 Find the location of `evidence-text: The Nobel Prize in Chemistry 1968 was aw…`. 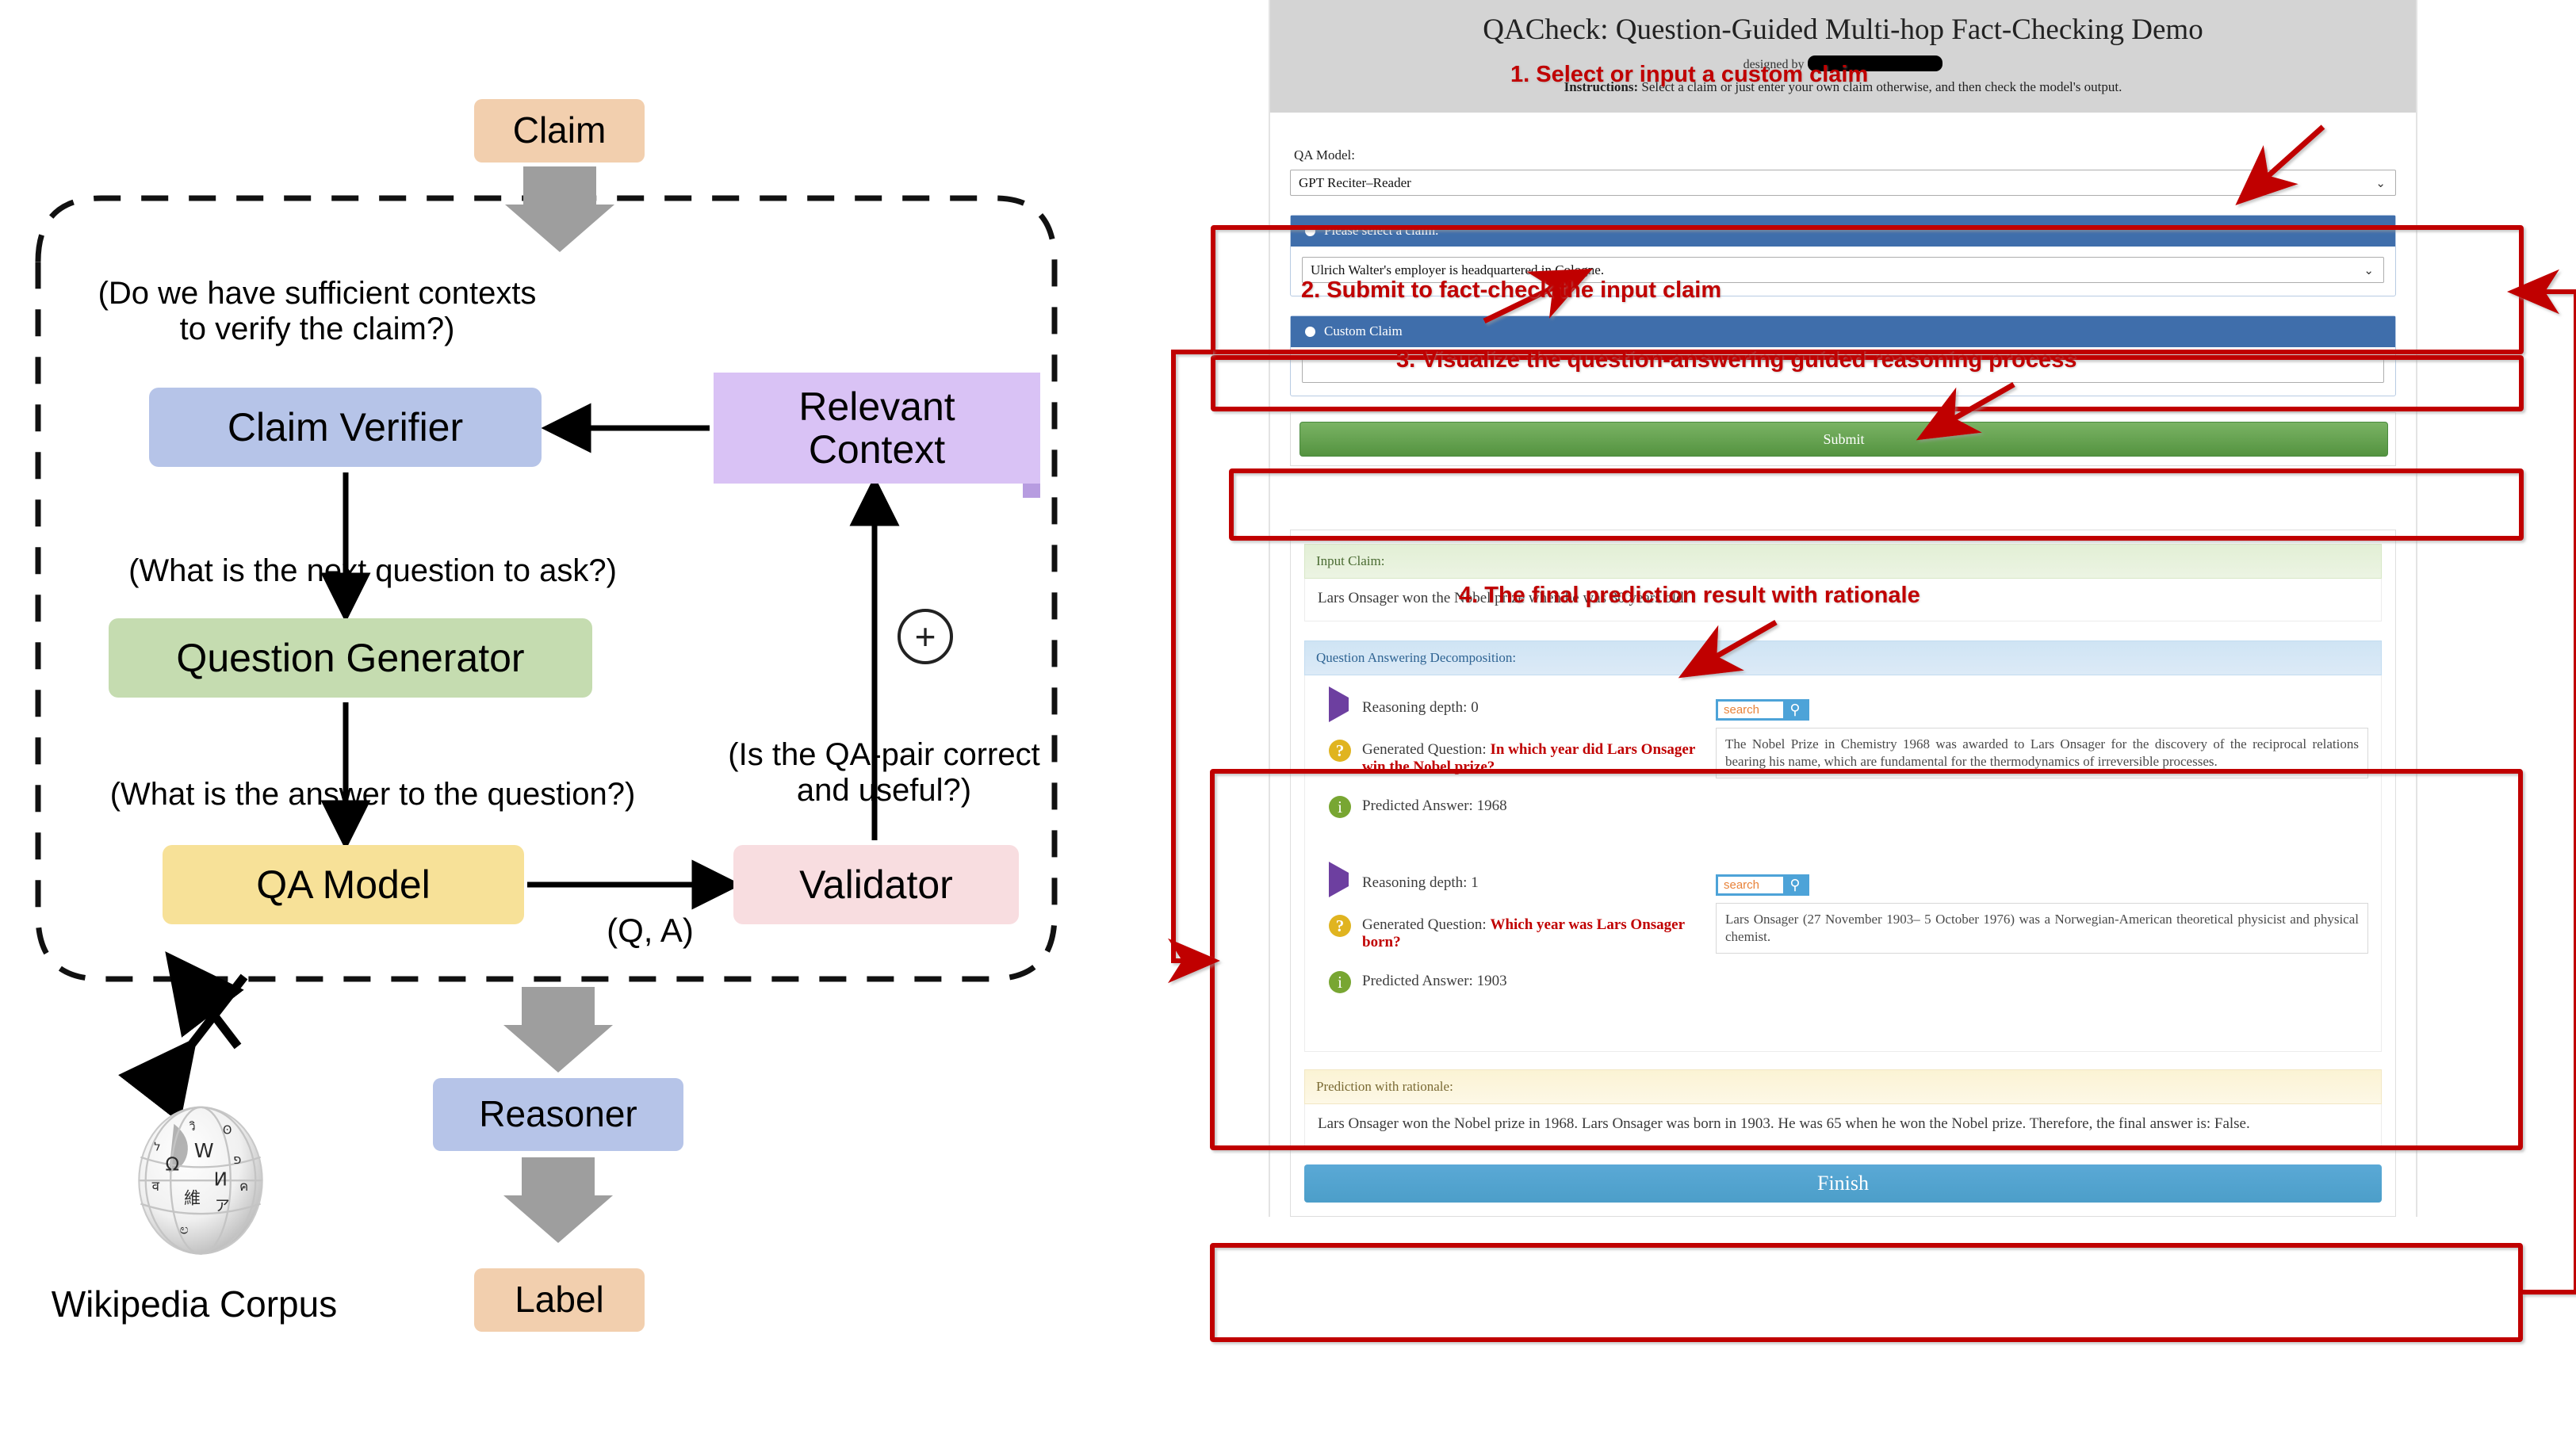

evidence-text: The Nobel Prize in Chemistry 1968 was aw… is located at coordinates (2042, 754).